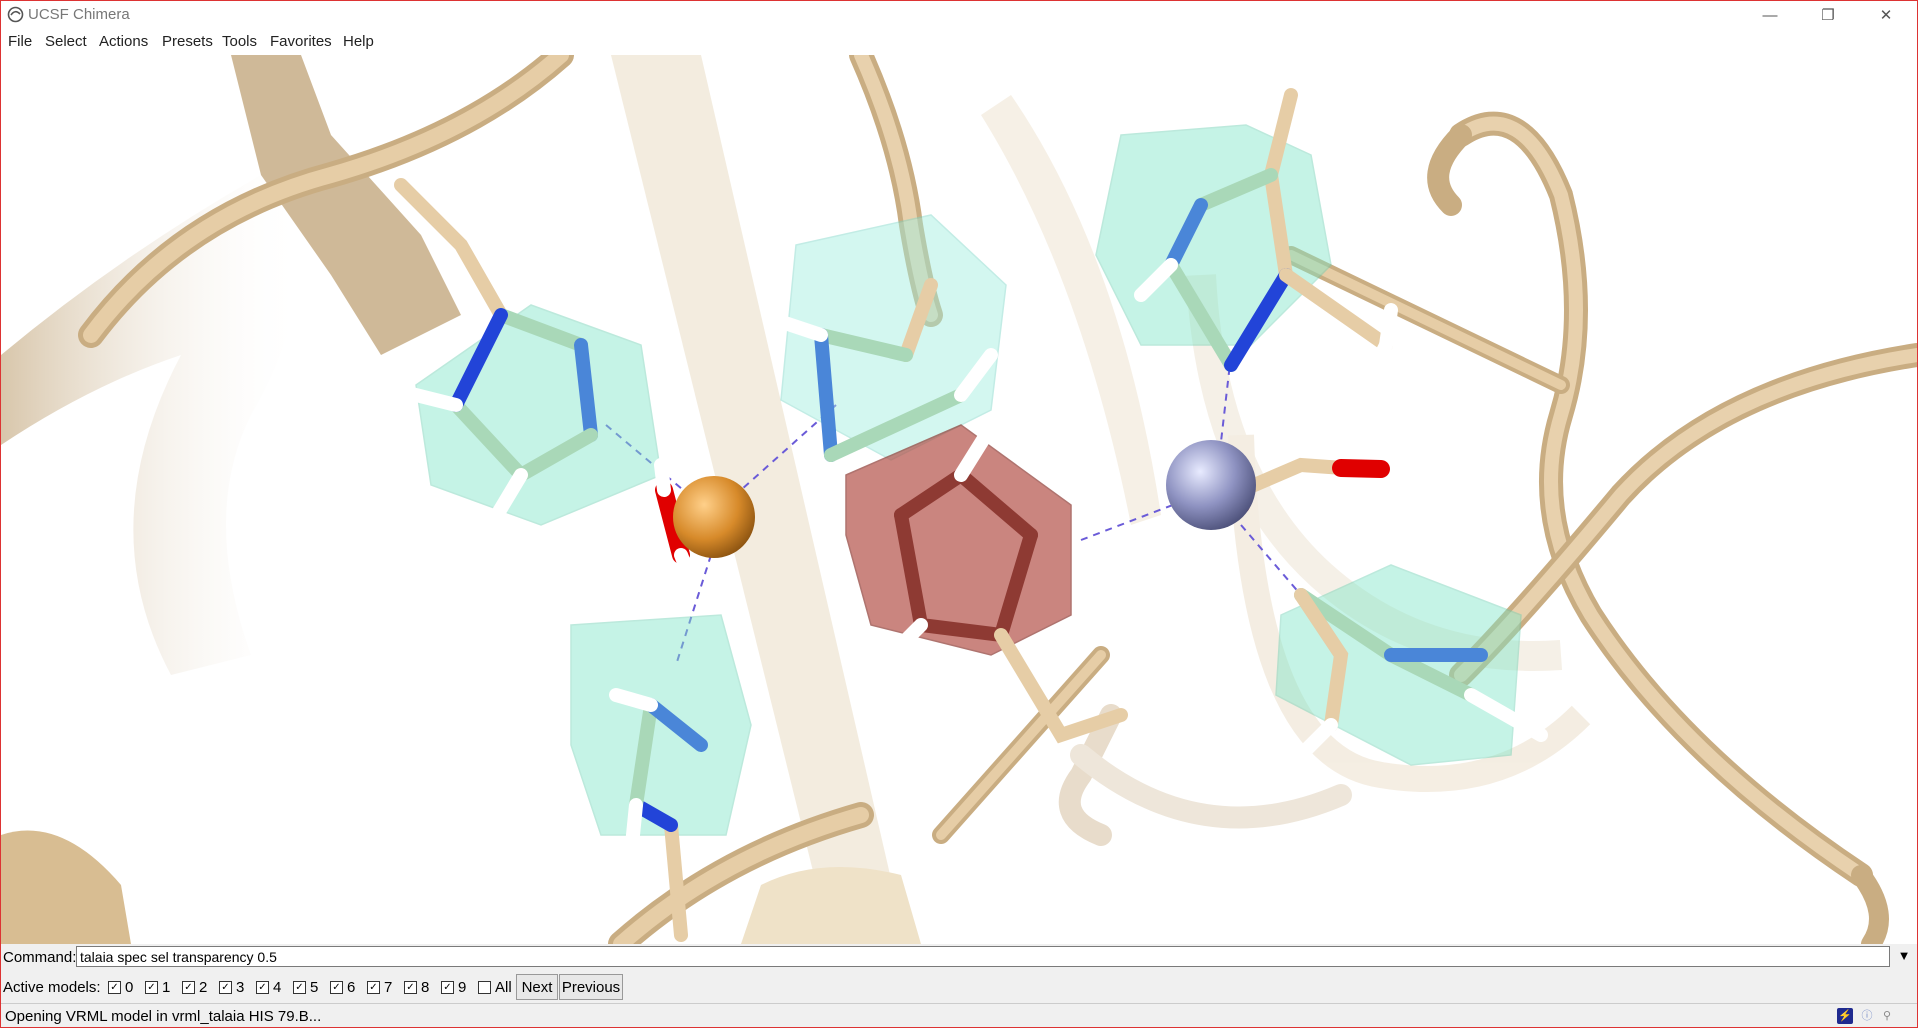 The height and width of the screenshot is (1028, 1918). What do you see at coordinates (79, 14) in the screenshot?
I see `window-title: UCSF Chimera` at bounding box center [79, 14].